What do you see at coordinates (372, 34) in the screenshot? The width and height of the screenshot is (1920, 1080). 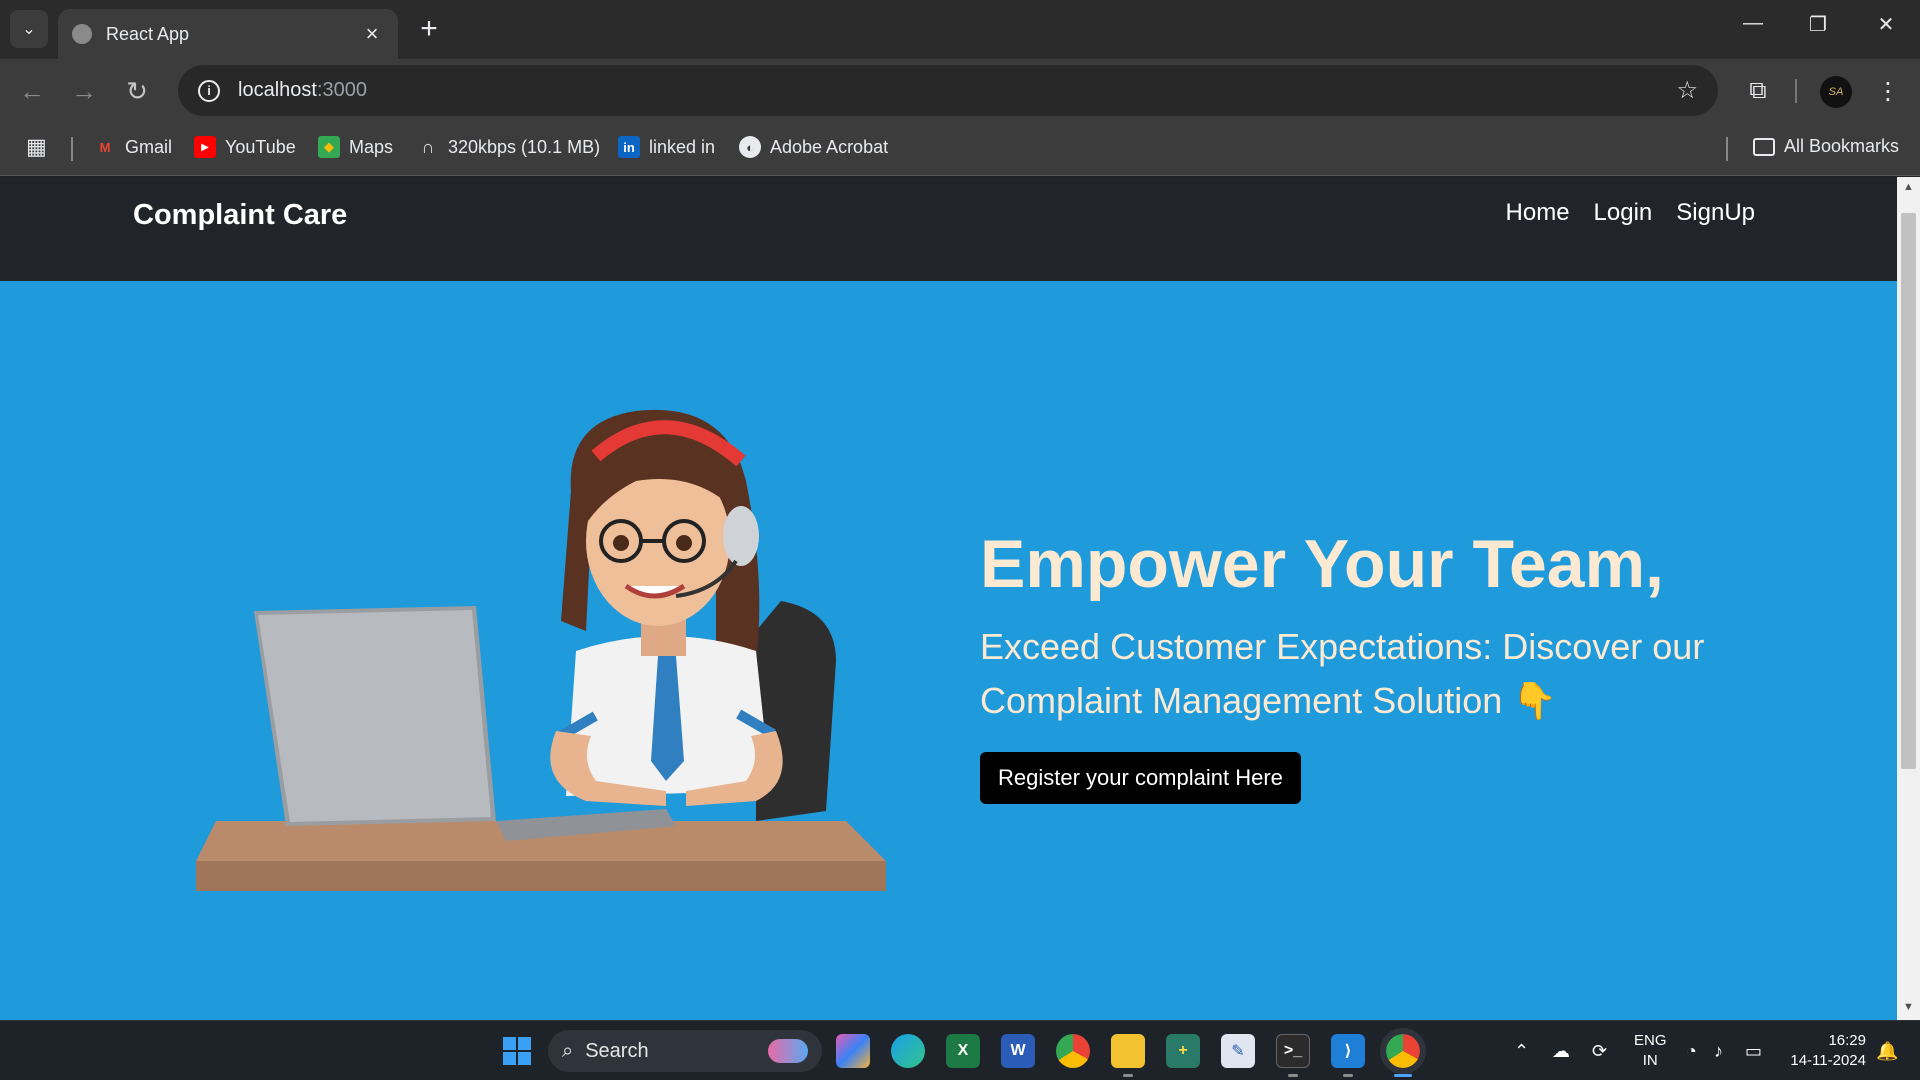 I see `close-tab-icon: ×` at bounding box center [372, 34].